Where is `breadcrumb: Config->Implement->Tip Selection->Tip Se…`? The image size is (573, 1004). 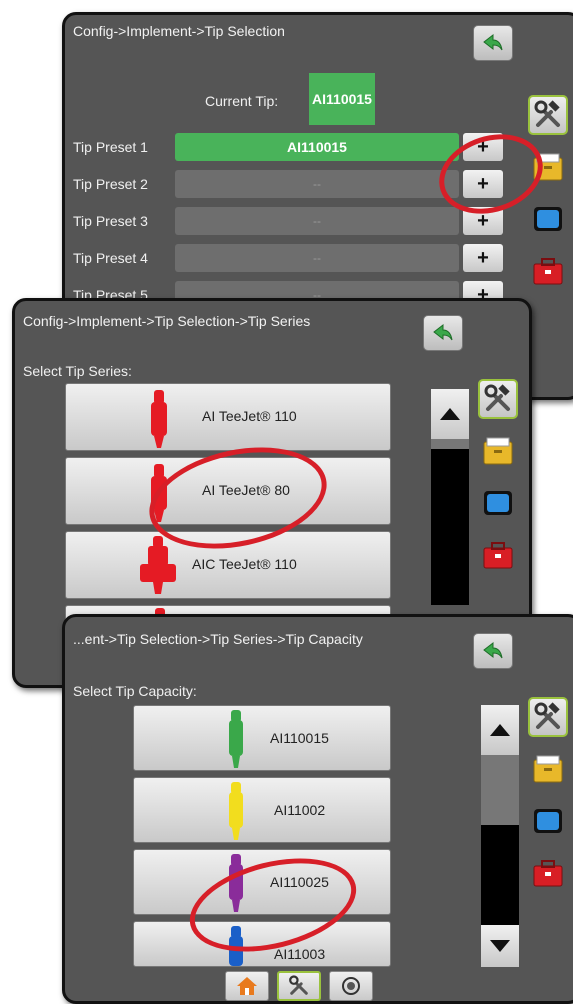
breadcrumb: Config->Implement->Tip Selection->Tip Se… is located at coordinates (167, 321).